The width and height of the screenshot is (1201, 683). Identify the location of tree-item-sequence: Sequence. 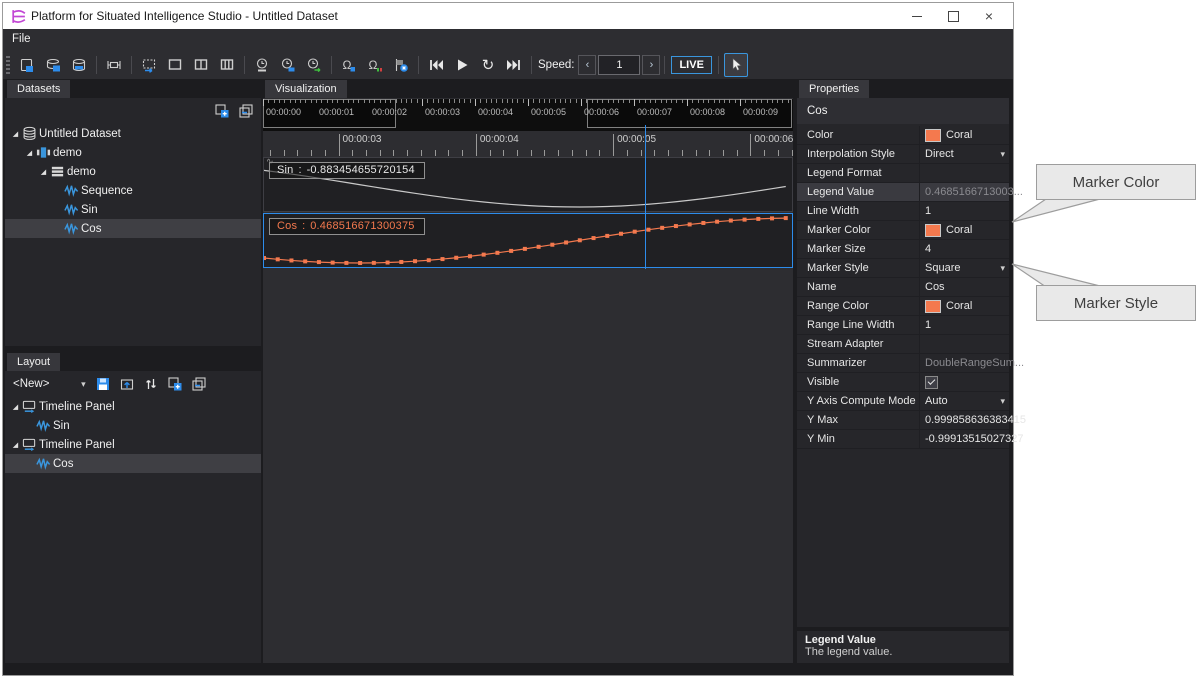
(133, 190).